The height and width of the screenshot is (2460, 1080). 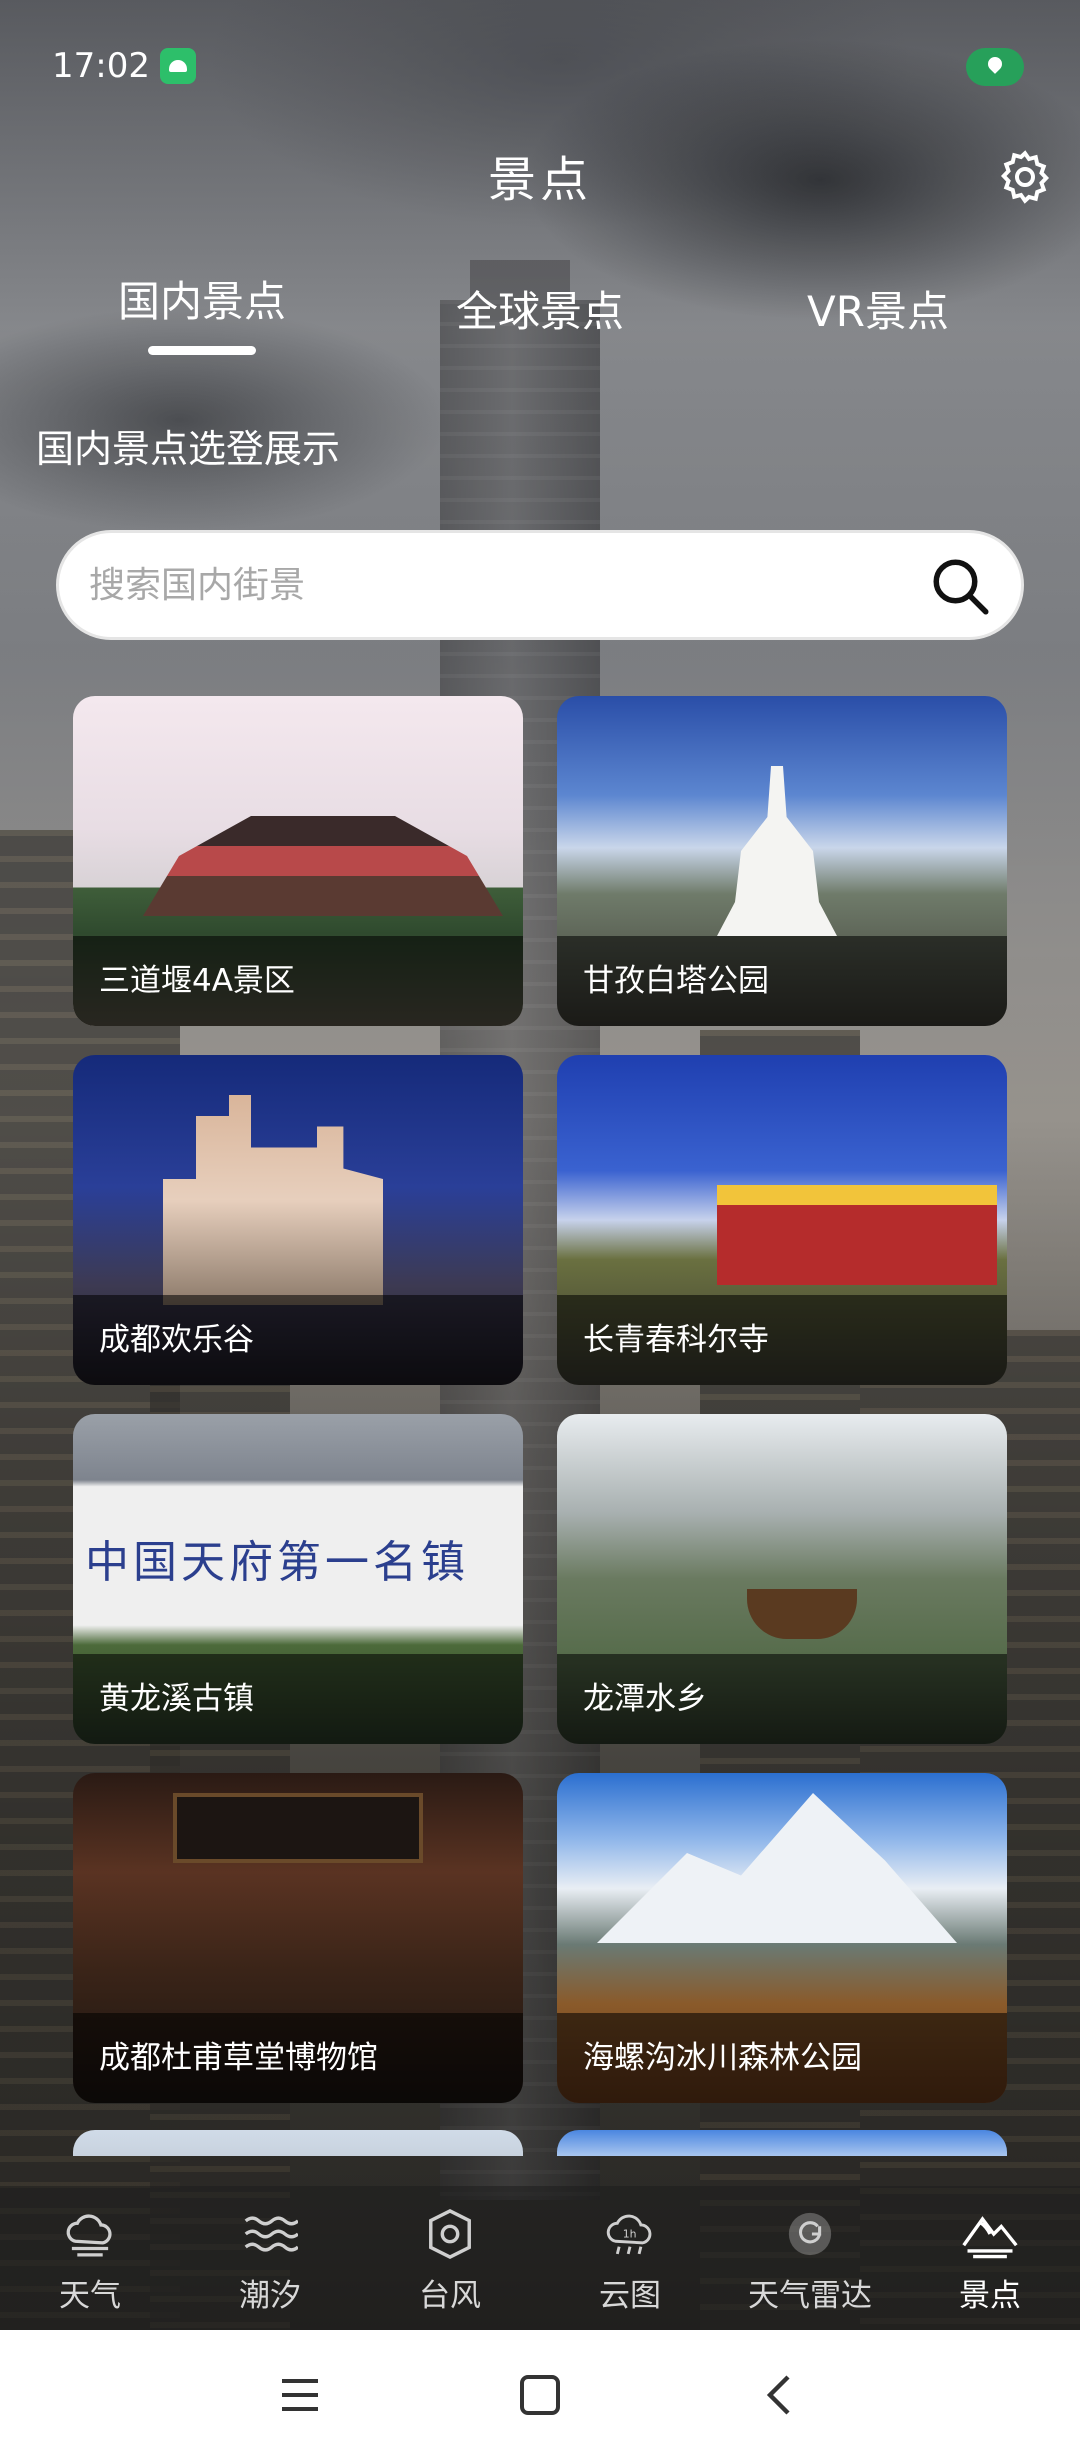 I want to click on tab-domestic: 国内景点, so click(x=202, y=298).